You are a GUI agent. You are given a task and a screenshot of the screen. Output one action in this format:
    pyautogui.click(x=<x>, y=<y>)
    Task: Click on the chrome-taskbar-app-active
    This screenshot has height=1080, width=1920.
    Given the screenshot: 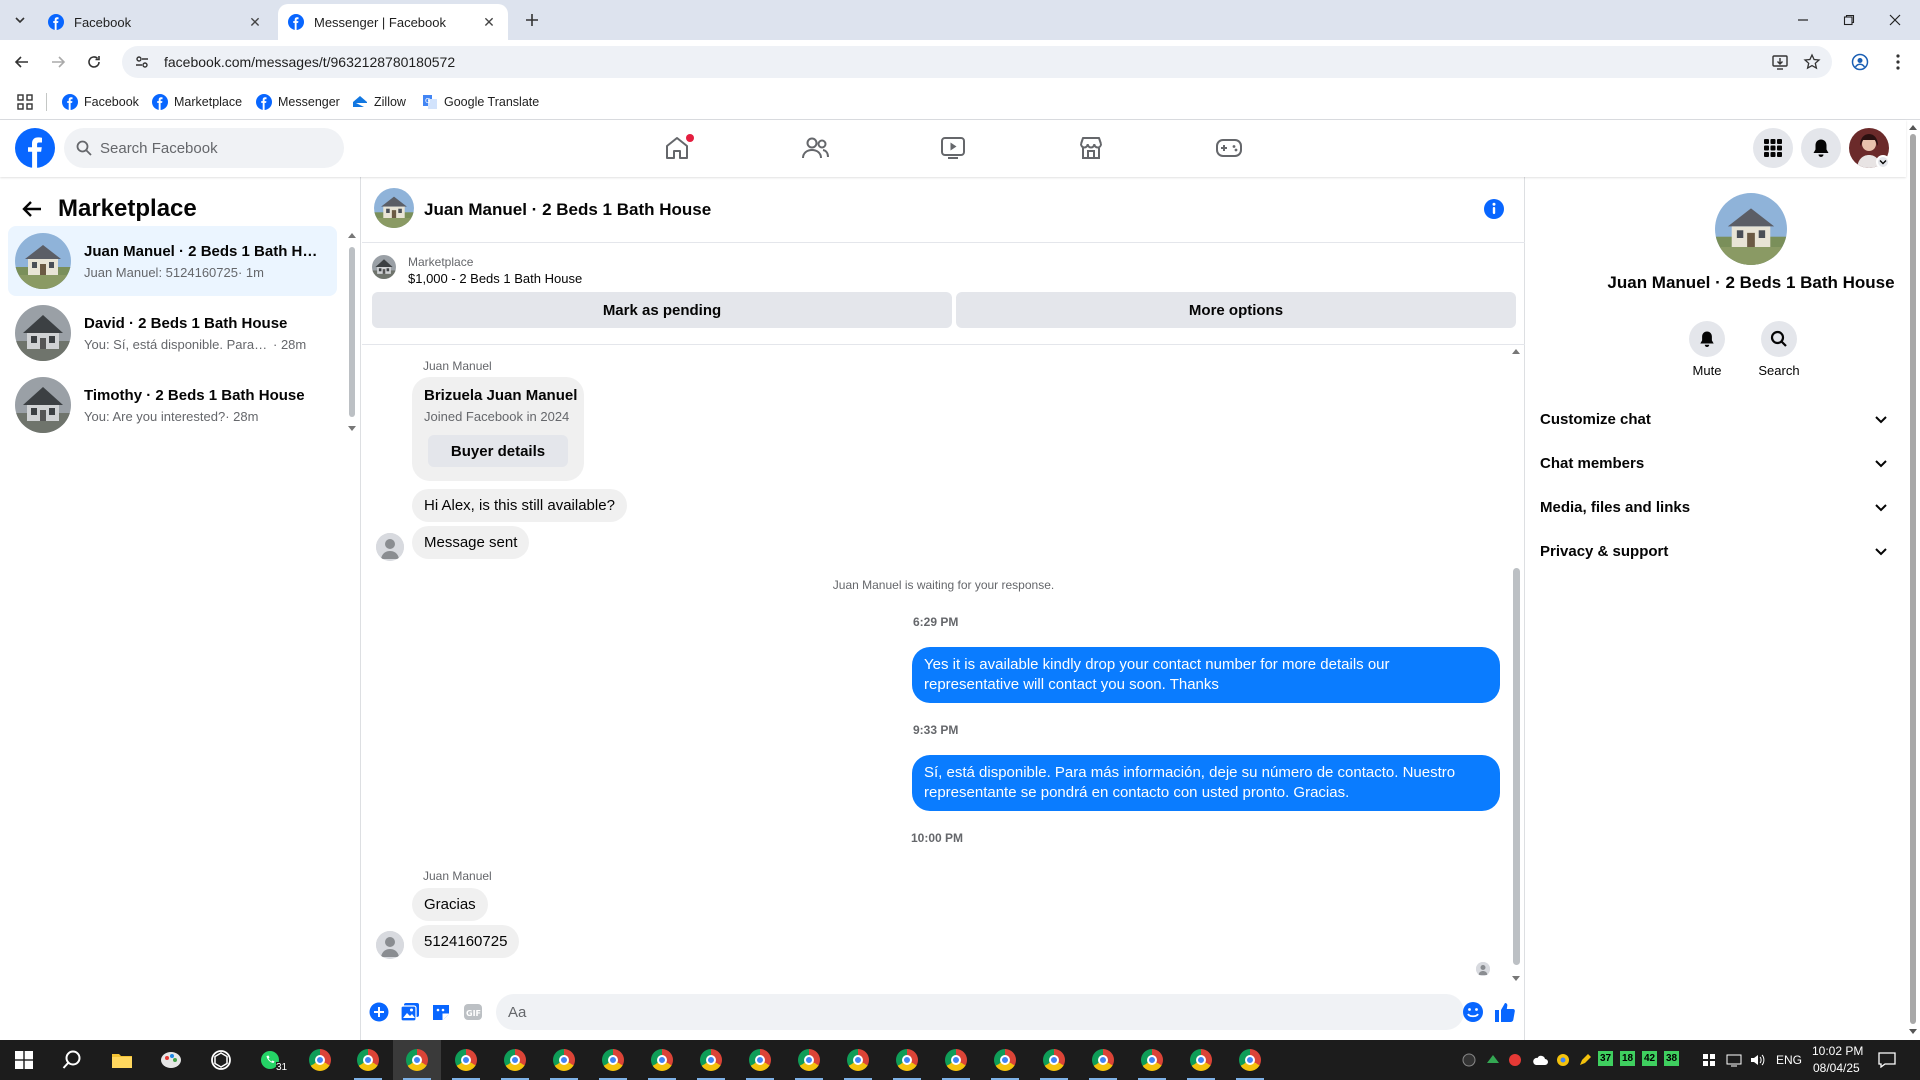 What is the action you would take?
    pyautogui.click(x=417, y=1060)
    